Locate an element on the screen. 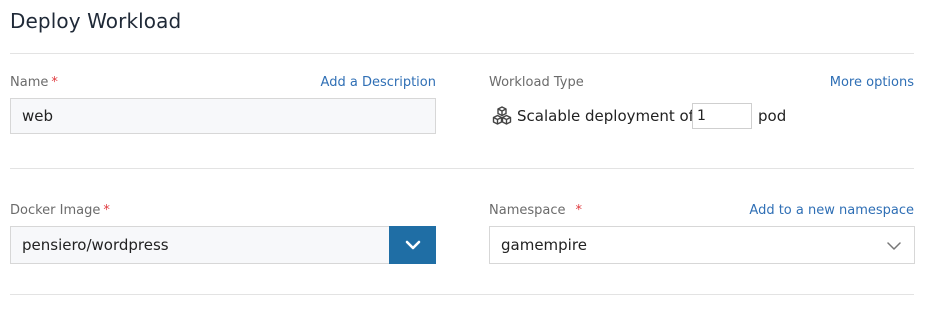  namespace-select: gamempire is located at coordinates (702, 245).